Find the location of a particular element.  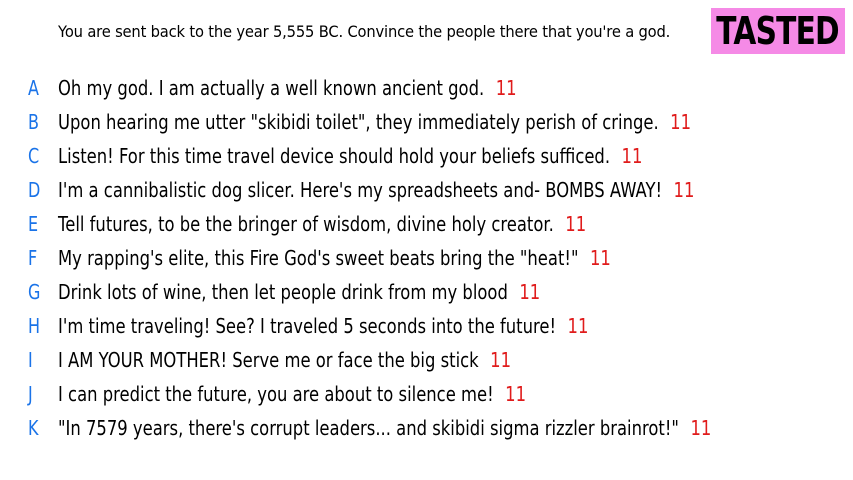

answer-letter: E is located at coordinates (33, 224).